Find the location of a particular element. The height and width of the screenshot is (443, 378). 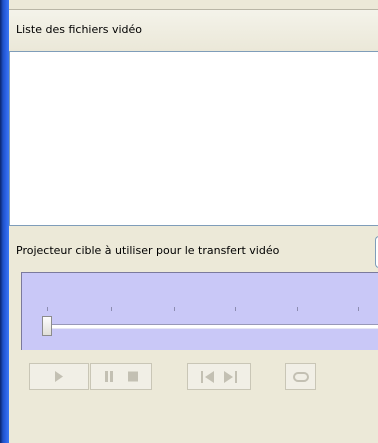

seek-thumb is located at coordinates (47, 326).